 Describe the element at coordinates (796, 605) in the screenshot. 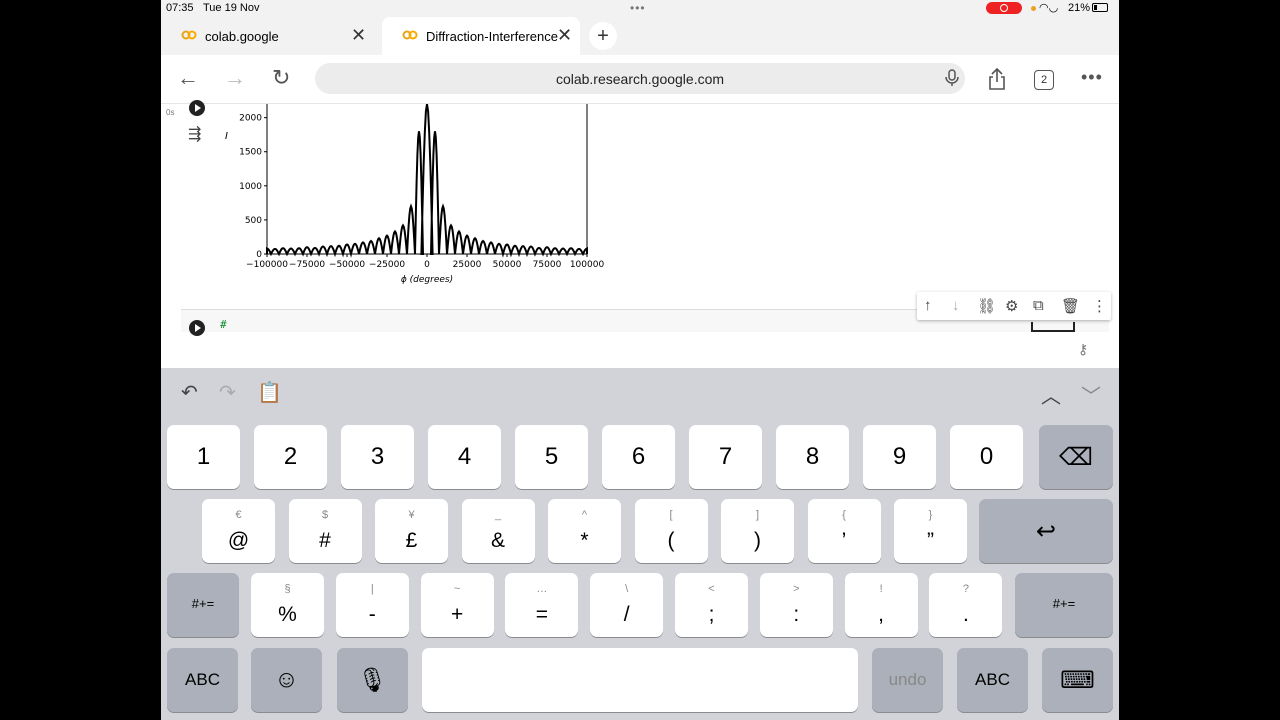

I see `key-symbol: >:` at that location.